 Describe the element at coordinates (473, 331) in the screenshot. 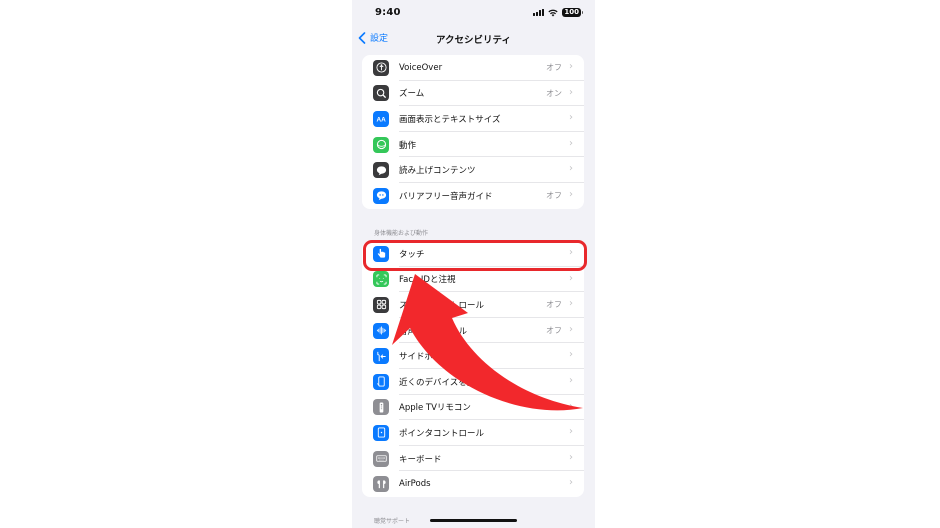

I see `settings-row: 音声コントロール オフ ›` at that location.